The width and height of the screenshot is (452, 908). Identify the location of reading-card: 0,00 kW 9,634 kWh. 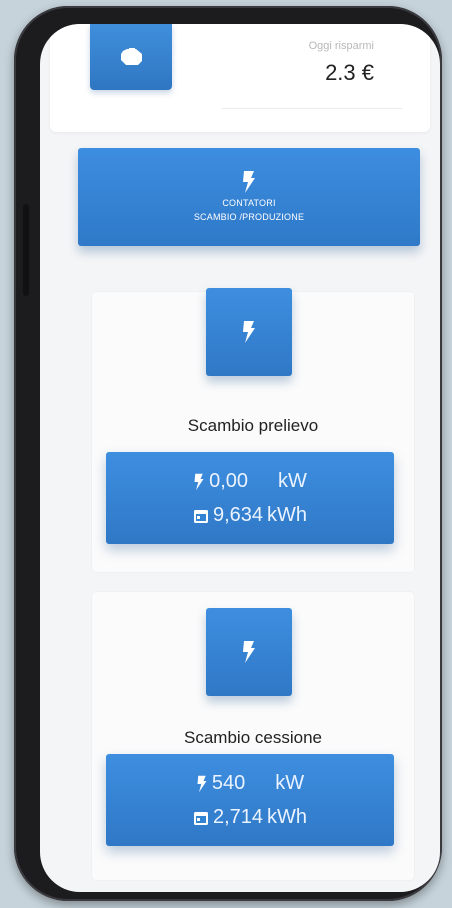
(250, 498).